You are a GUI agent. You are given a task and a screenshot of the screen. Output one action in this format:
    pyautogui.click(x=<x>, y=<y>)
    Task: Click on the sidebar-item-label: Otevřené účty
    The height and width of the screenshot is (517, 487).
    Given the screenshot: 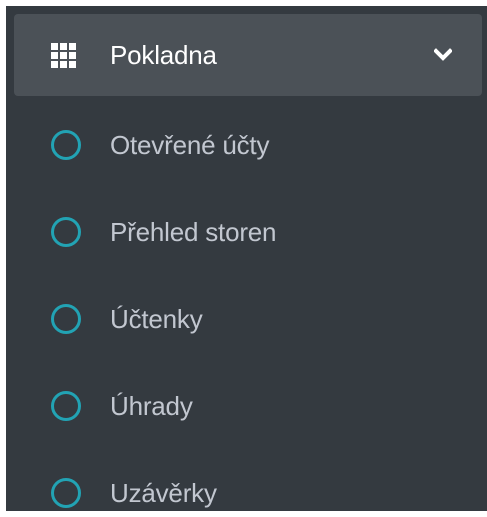 What is the action you would take?
    pyautogui.click(x=190, y=145)
    